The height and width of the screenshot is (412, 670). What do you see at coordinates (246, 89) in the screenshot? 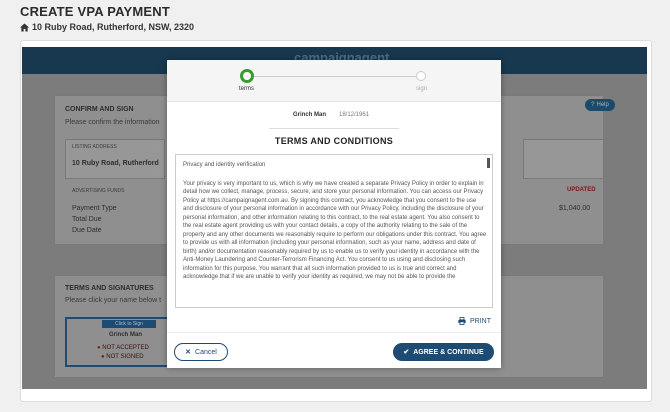
I see `step-terms-label: terms` at bounding box center [246, 89].